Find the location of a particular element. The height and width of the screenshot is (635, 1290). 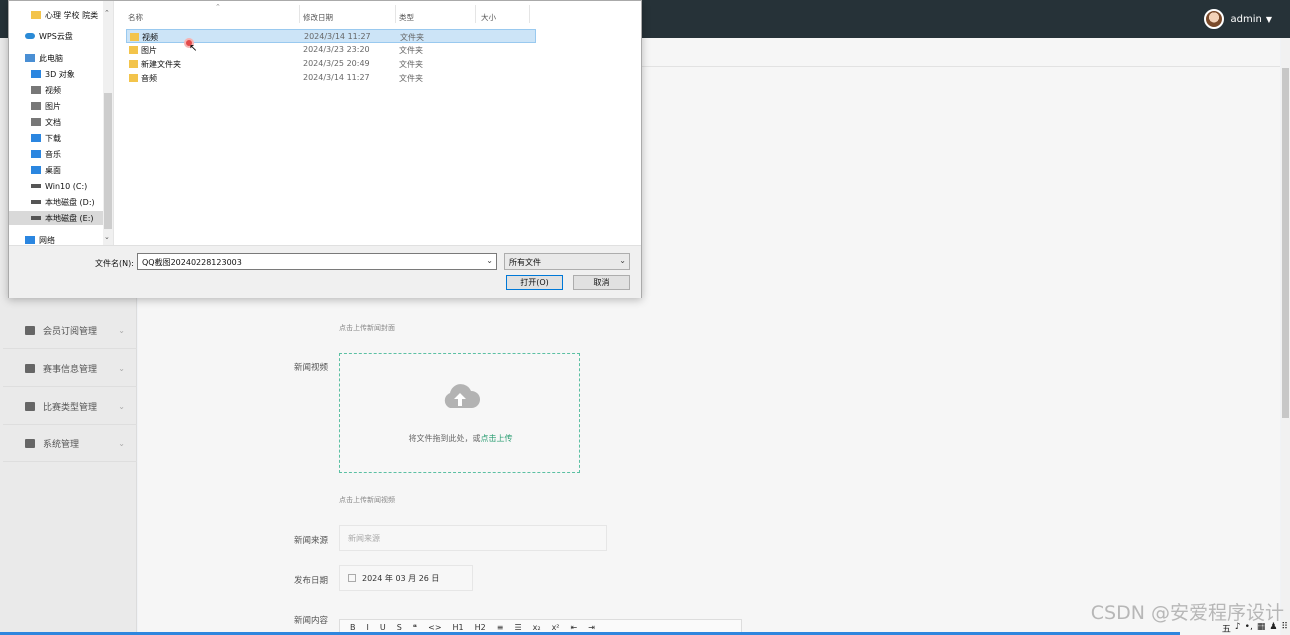

file-date: 2024/3/23 23:20 is located at coordinates (336, 49).